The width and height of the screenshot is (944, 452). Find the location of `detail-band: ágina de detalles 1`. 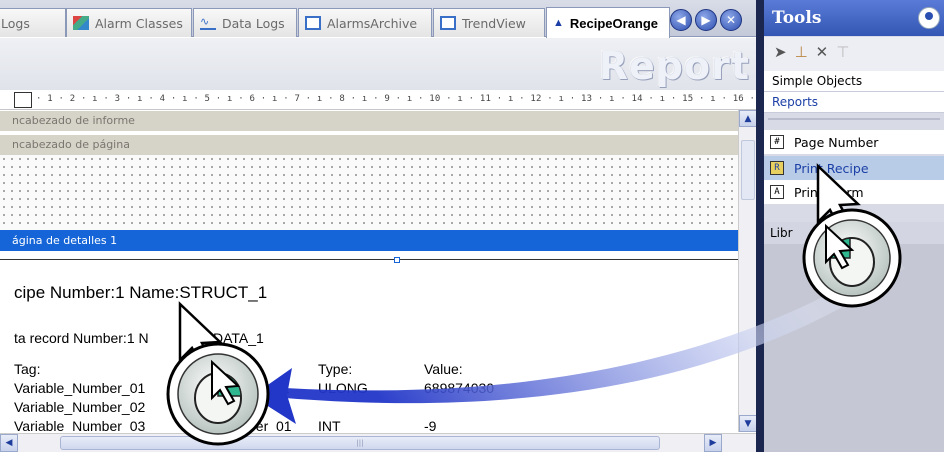

detail-band: ágina de detalles 1 is located at coordinates (369, 240).